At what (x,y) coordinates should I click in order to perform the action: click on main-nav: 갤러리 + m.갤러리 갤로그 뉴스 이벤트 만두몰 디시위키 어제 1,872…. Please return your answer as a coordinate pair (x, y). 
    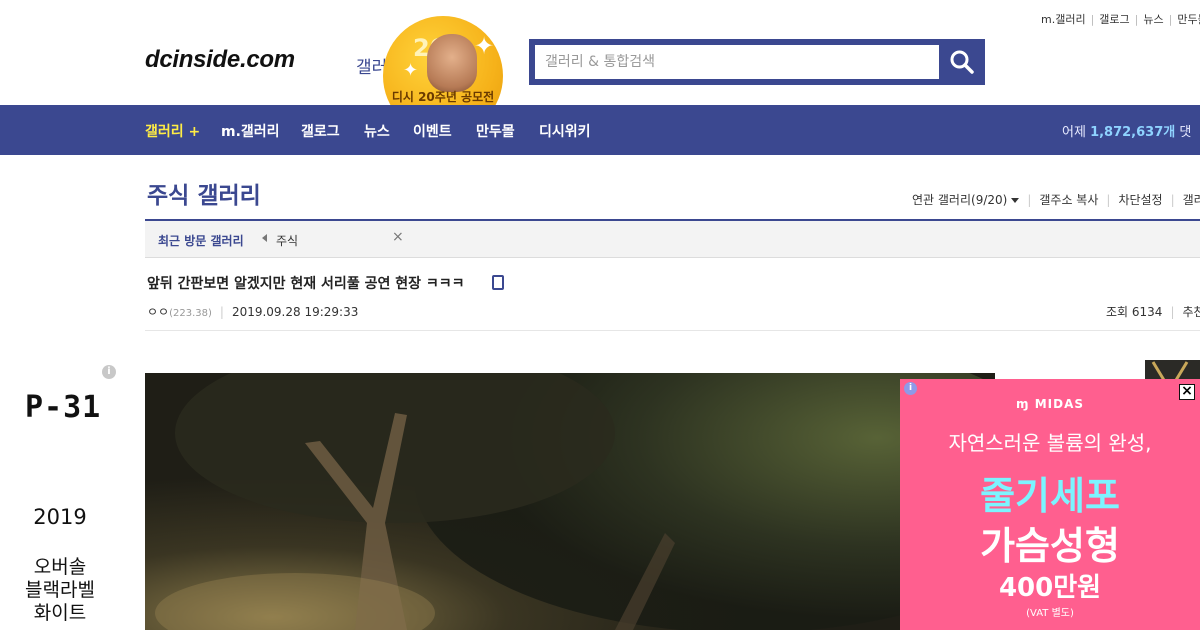
    Looking at the image, I should click on (600, 130).